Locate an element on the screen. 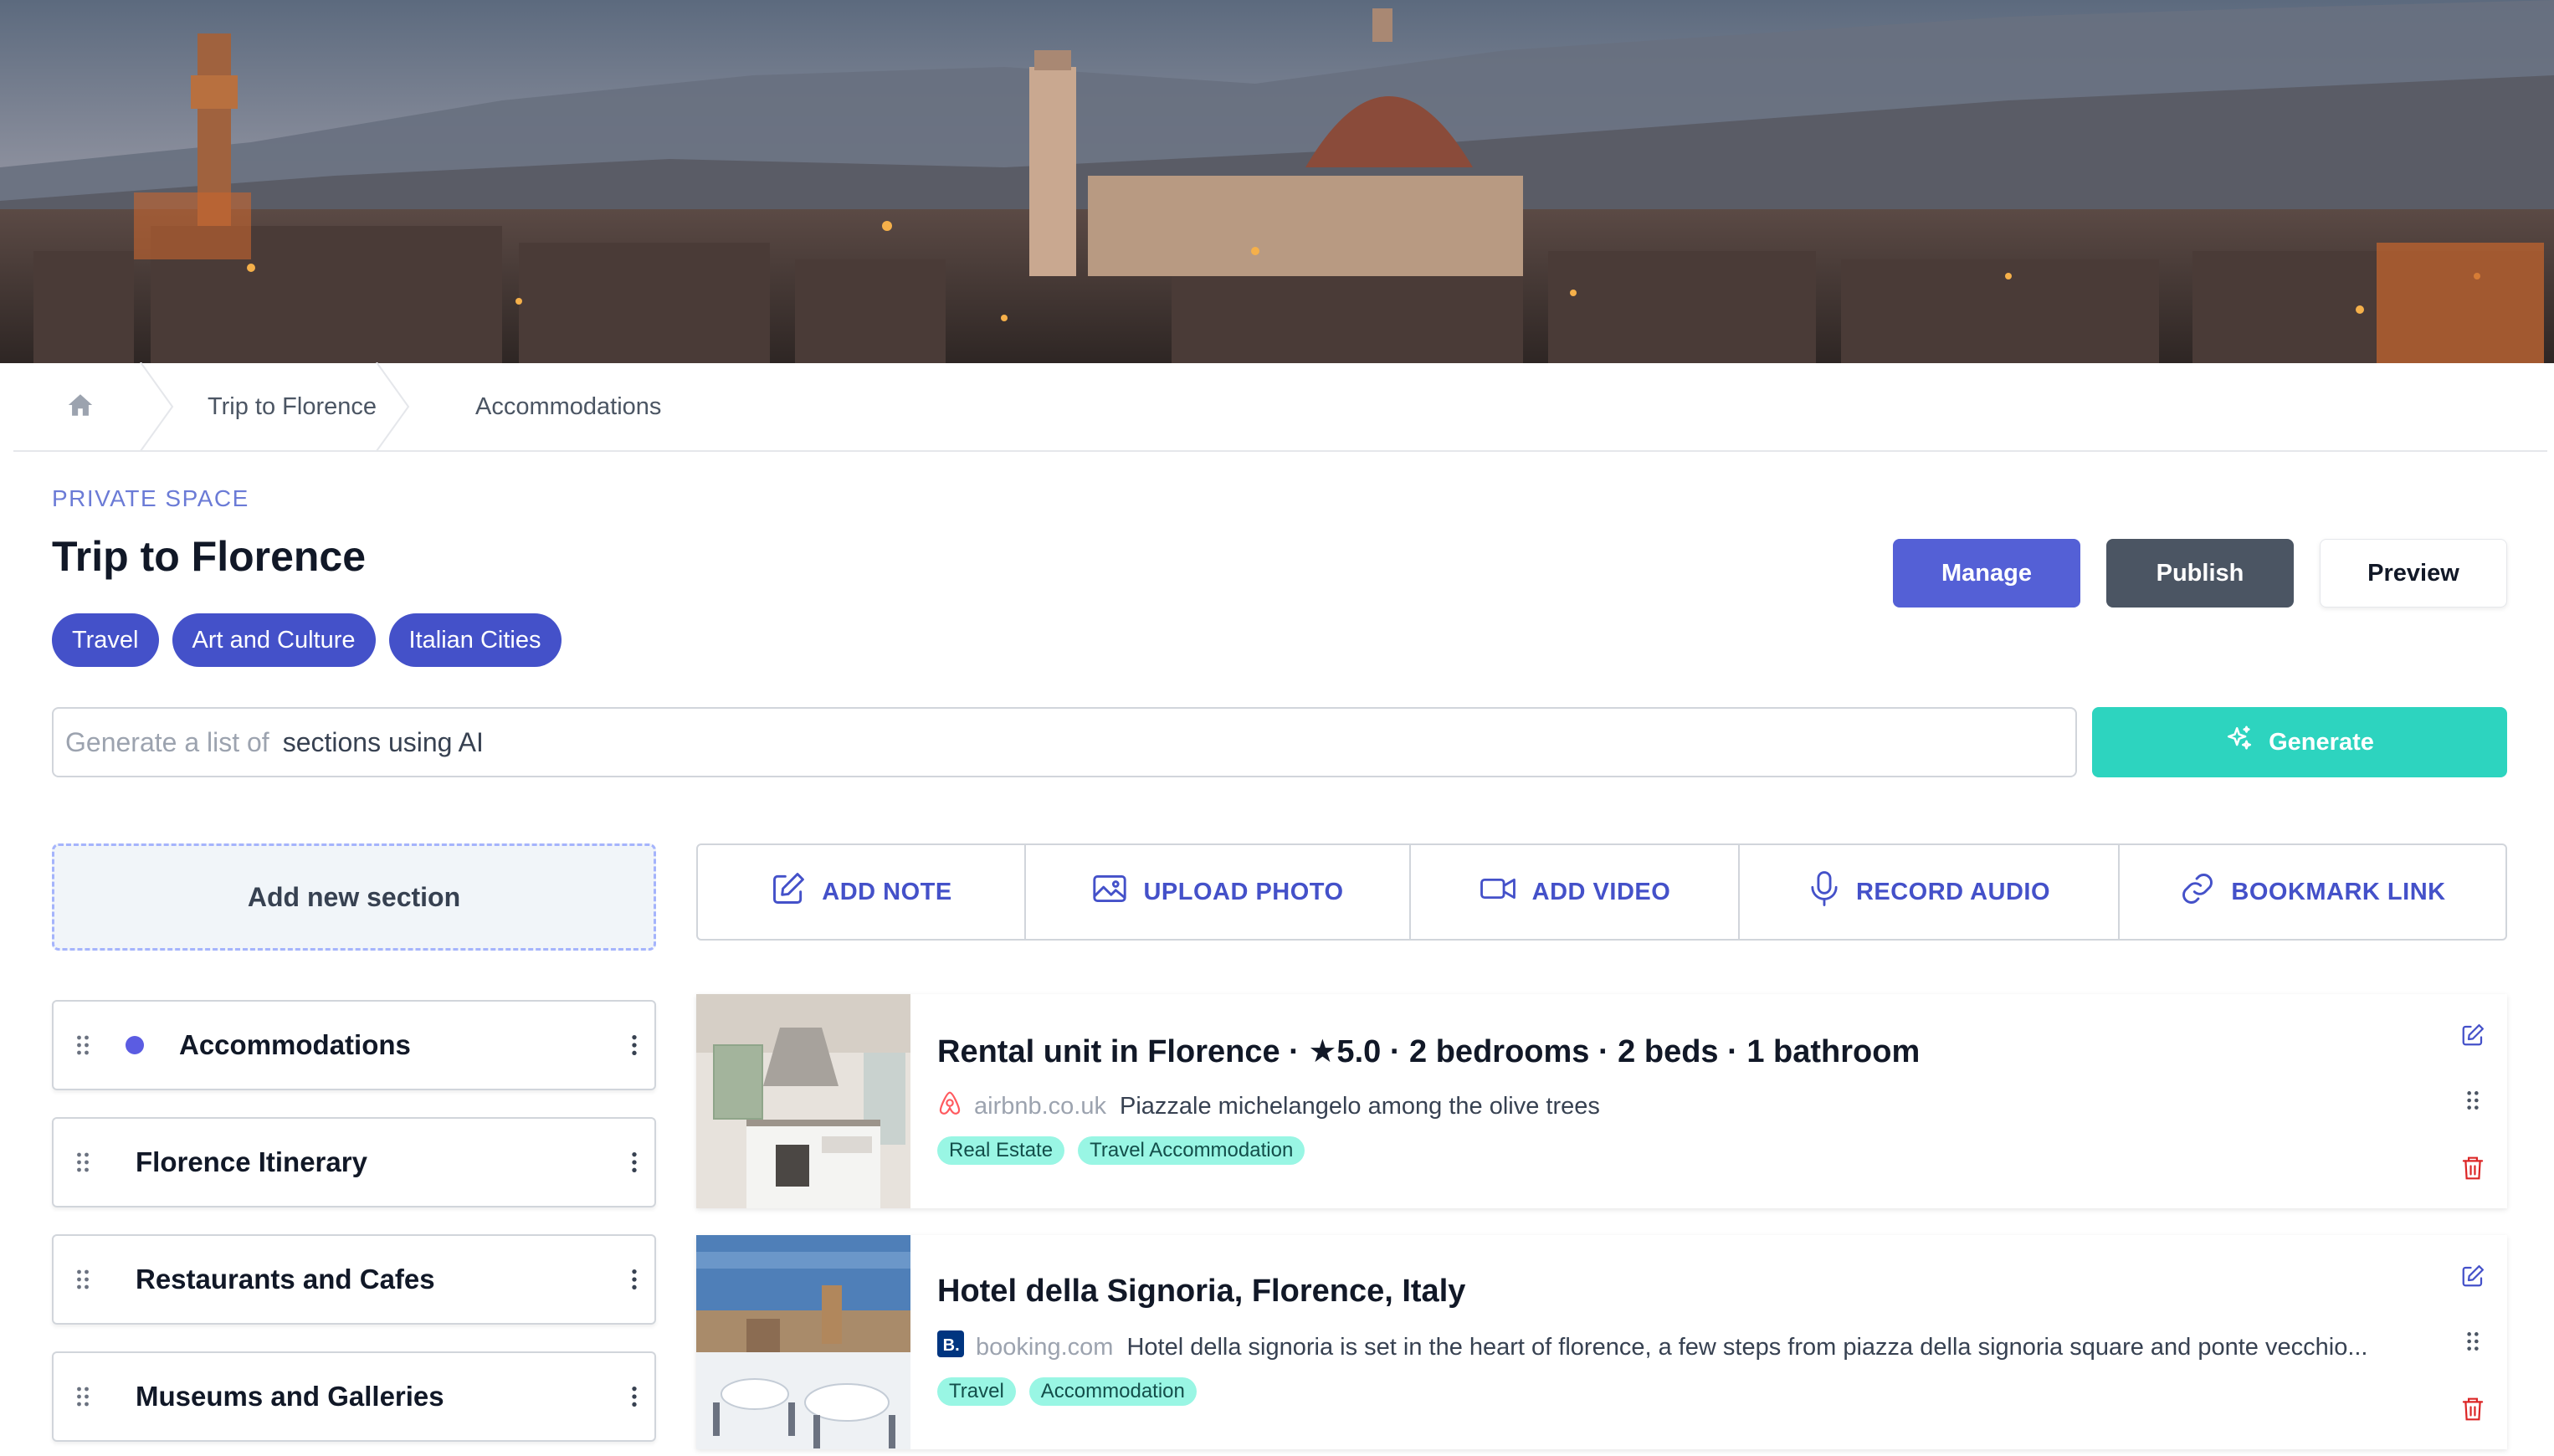  card-tag: Accommodation is located at coordinates (1112, 1391).